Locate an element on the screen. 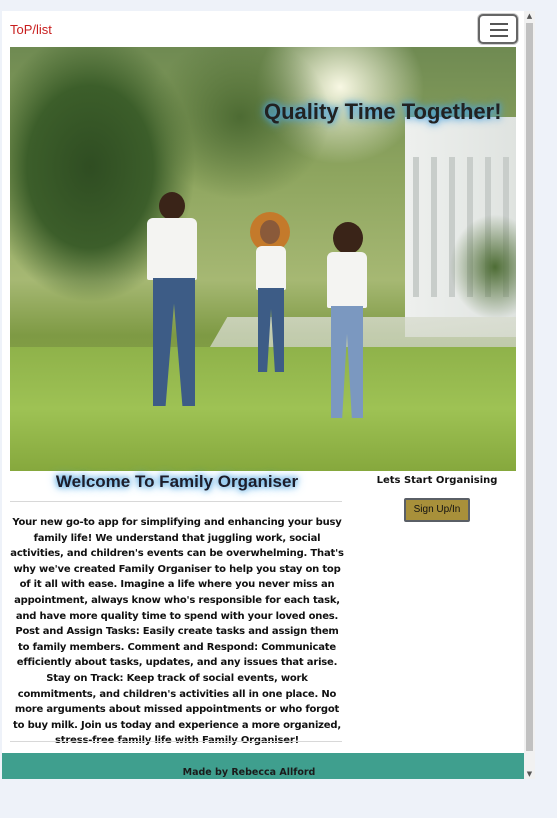 This screenshot has height=818, width=557. scroll-up-arrow-icon: ▲ is located at coordinates (529, 16).